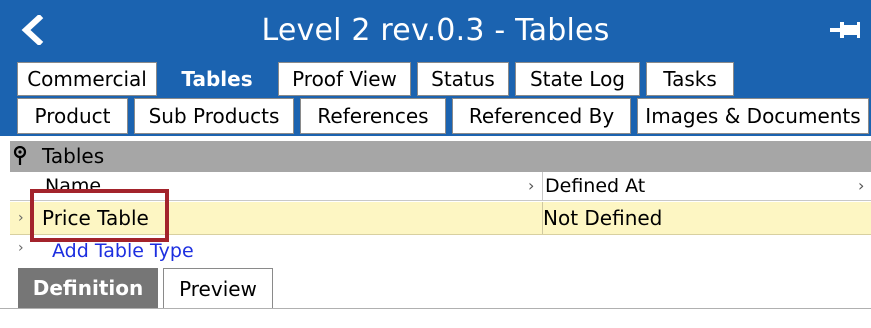 This screenshot has height=328, width=871. I want to click on tab-commercial: Commercial, so click(87, 79).